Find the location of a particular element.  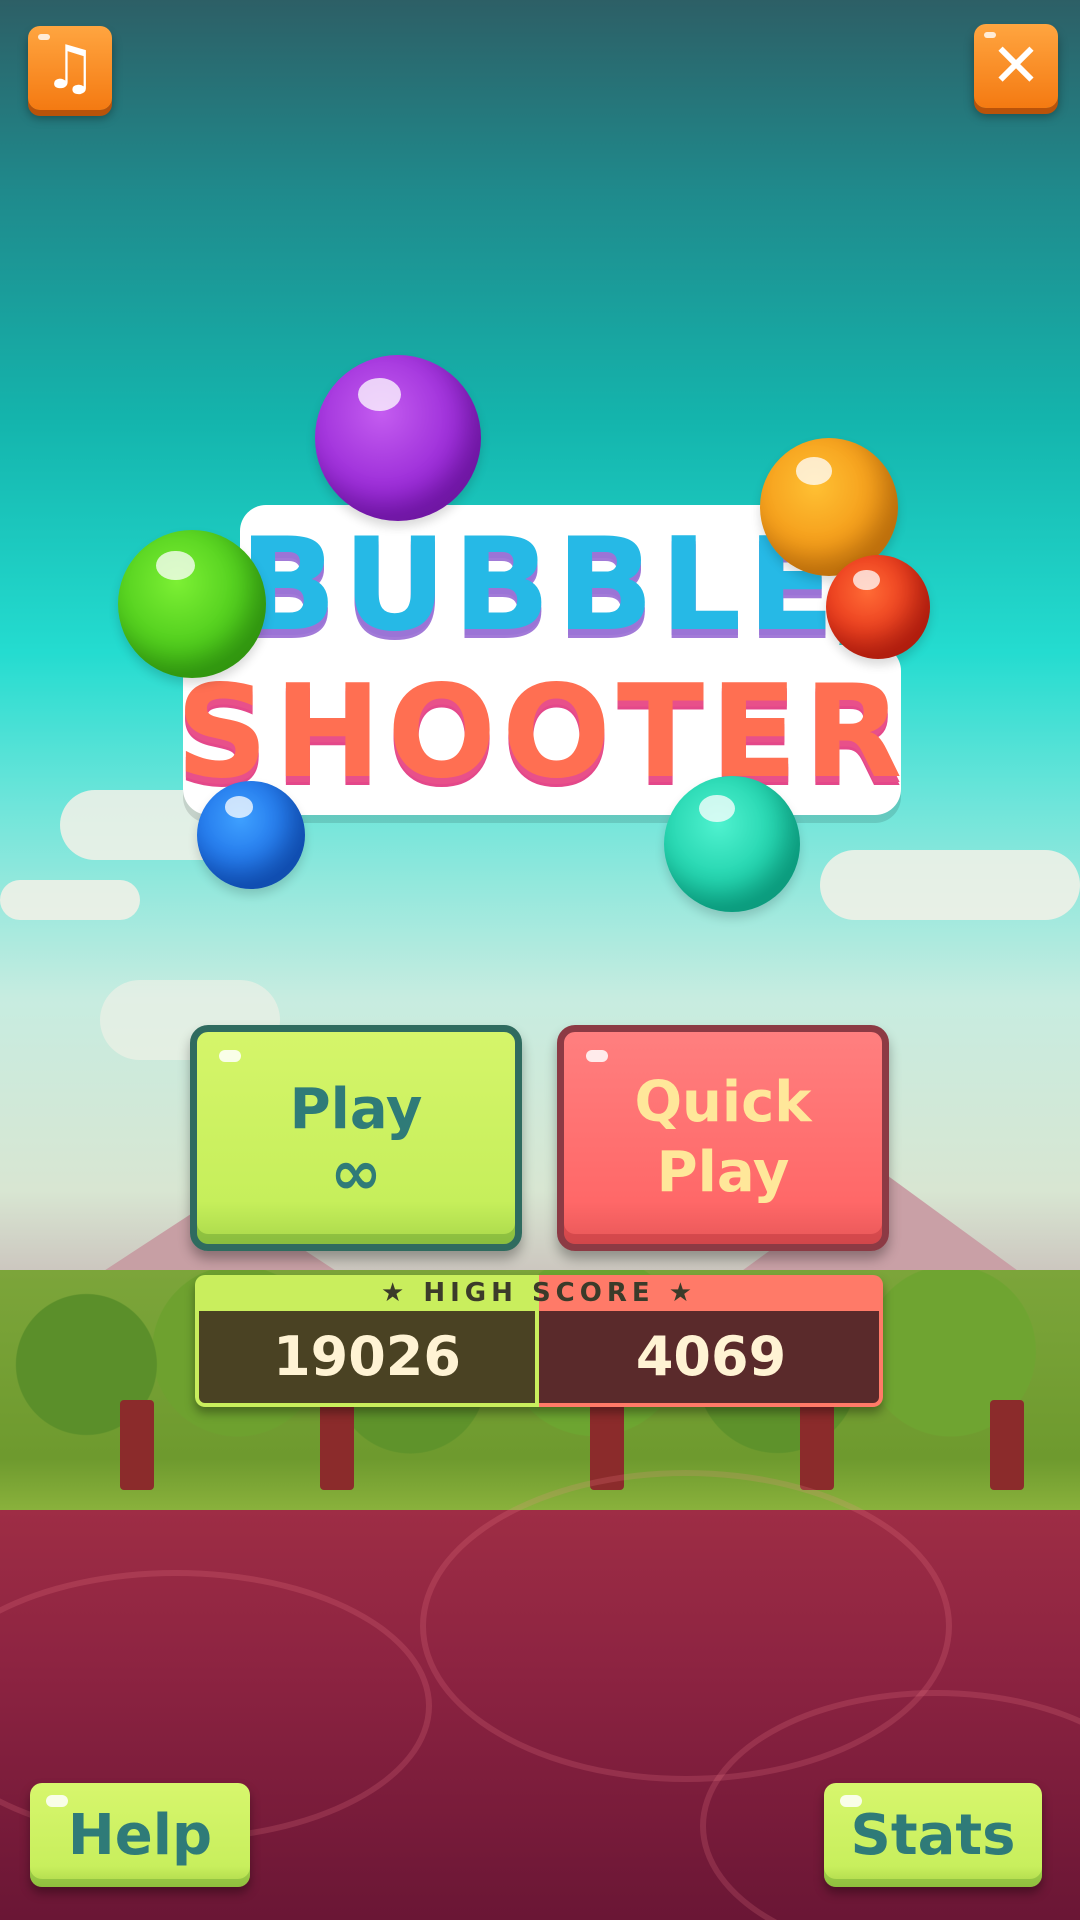

help-button: Help is located at coordinates (140, 1835).